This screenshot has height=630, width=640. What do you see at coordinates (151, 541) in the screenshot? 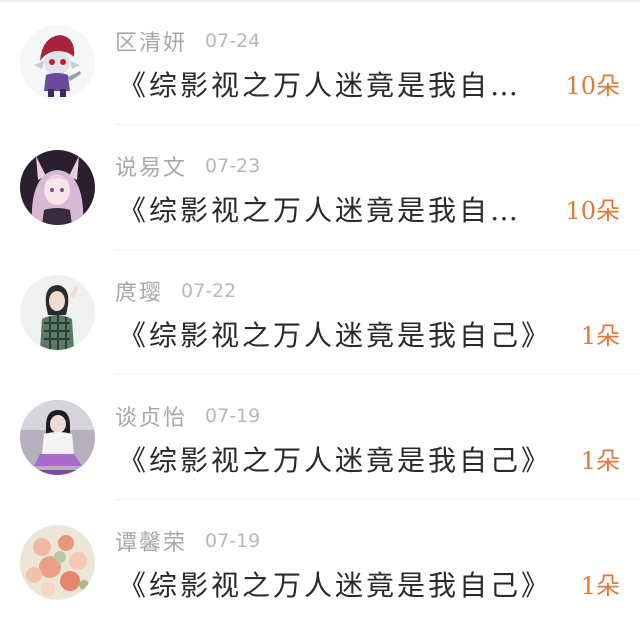
I see `sender-name: 谭馨荣` at bounding box center [151, 541].